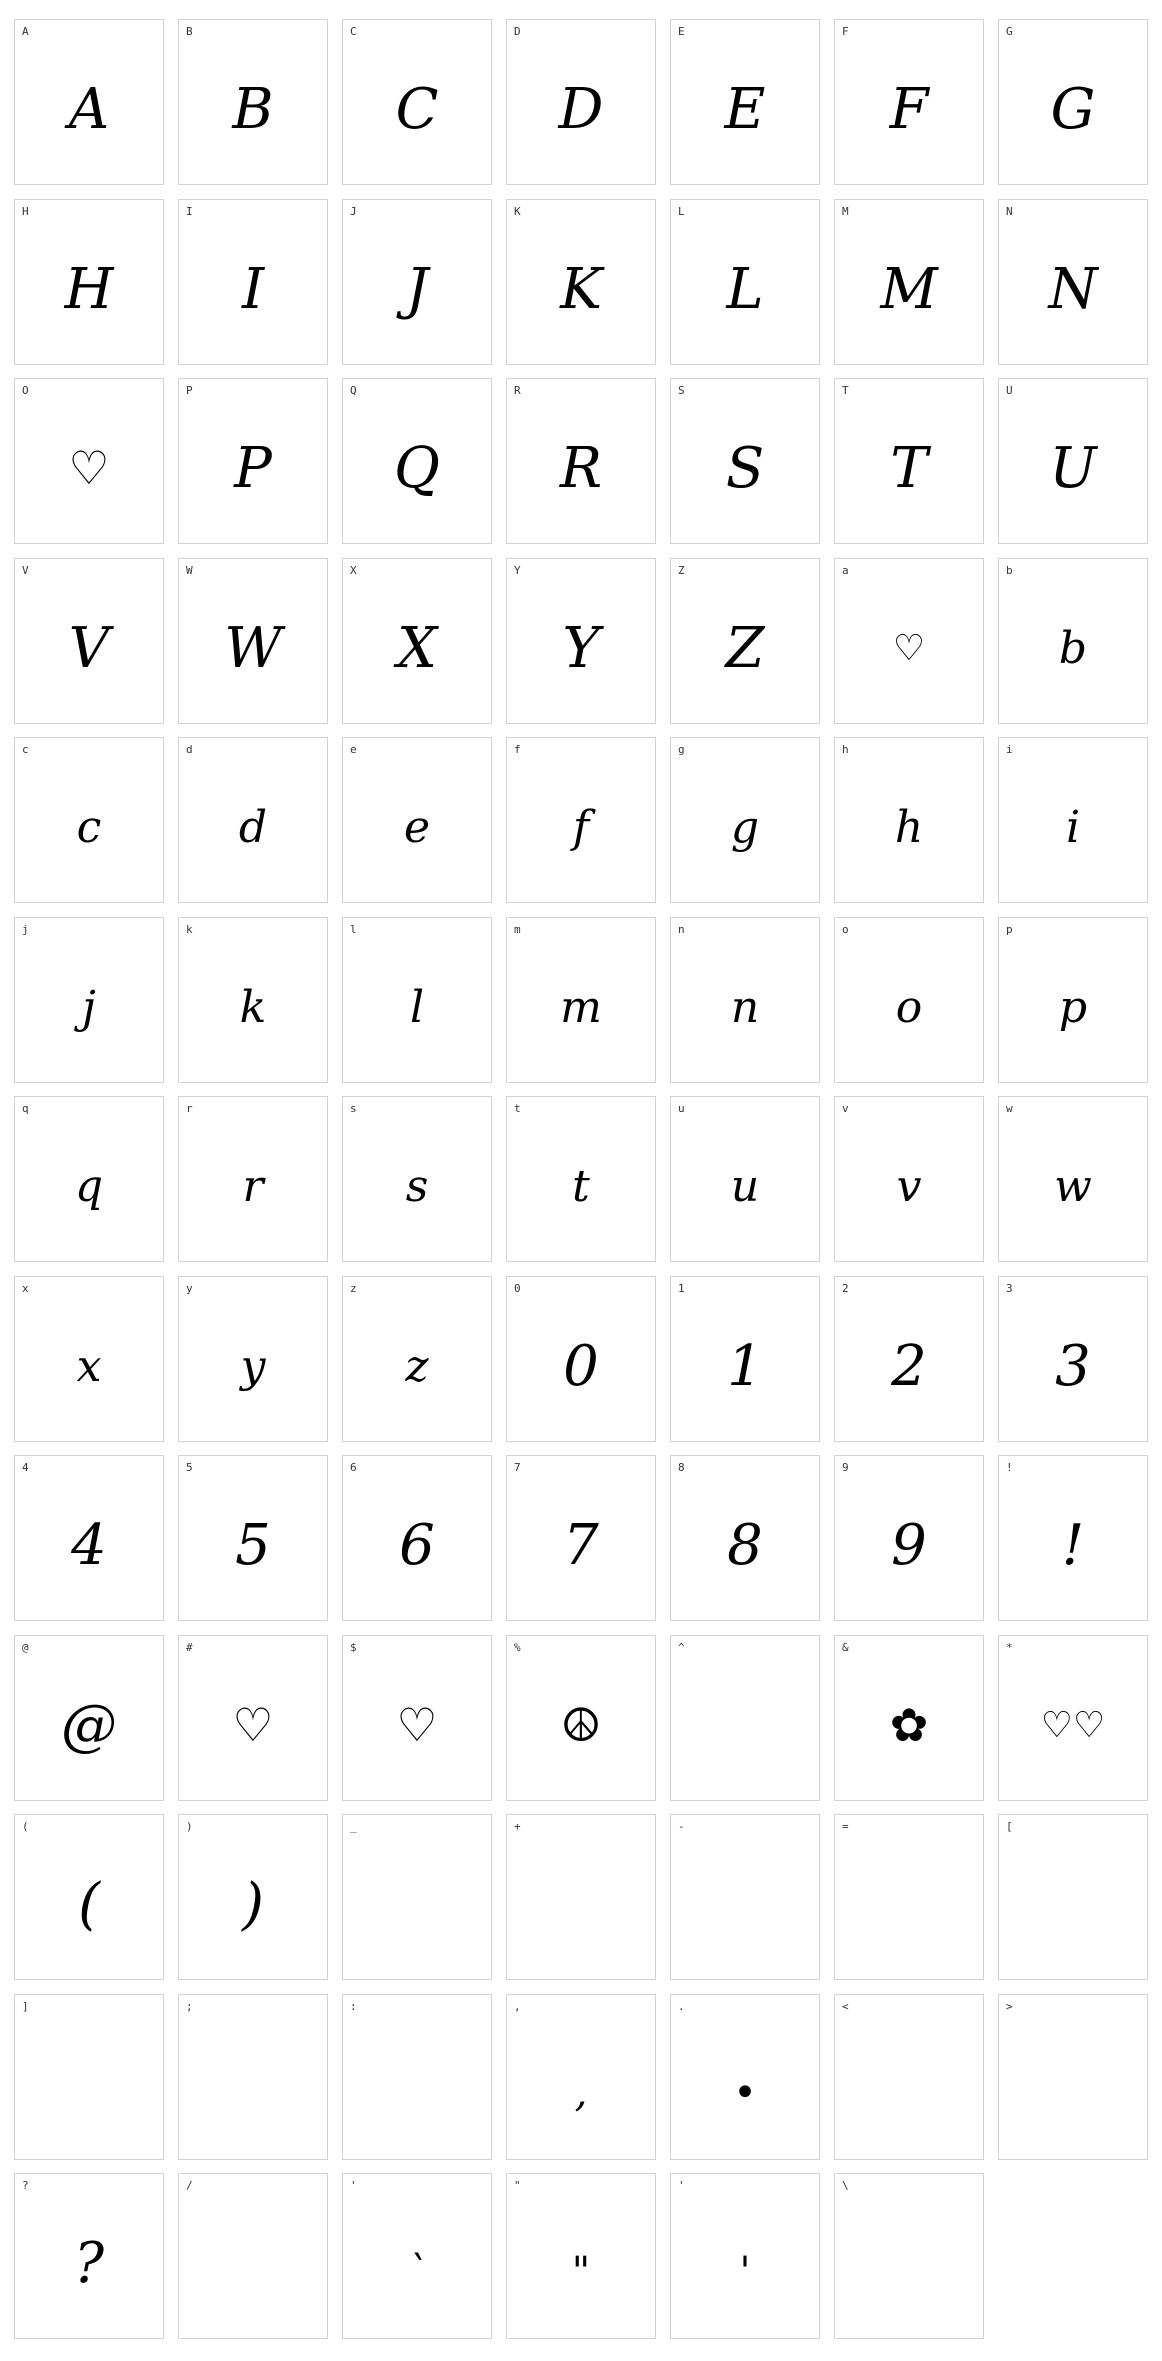 This screenshot has width=1162, height=2361. Describe the element at coordinates (517, 1647) in the screenshot. I see `glyph-label: %` at that location.